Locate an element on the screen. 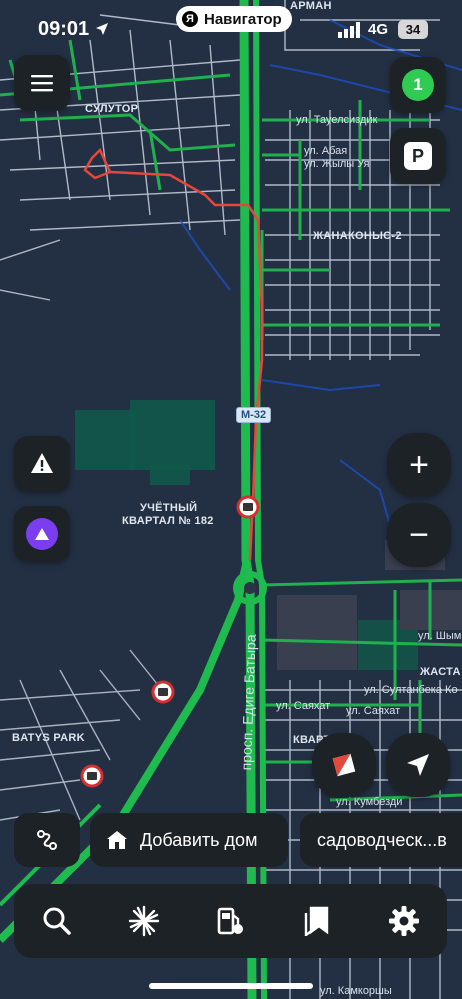 Image resolution: width=462 pixels, height=999 pixels. map-label: УЧЁТНЫЙ is located at coordinates (169, 508).